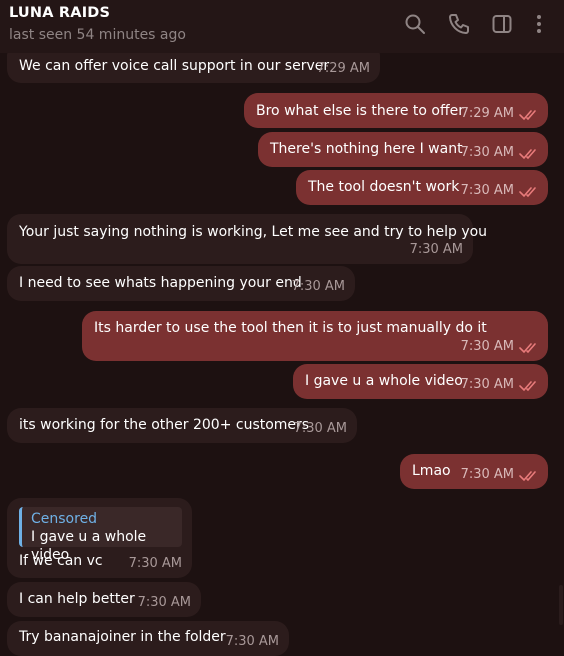 The image size is (564, 656). I want to click on message-text: its working for the other 200+ customers, so click(164, 425).